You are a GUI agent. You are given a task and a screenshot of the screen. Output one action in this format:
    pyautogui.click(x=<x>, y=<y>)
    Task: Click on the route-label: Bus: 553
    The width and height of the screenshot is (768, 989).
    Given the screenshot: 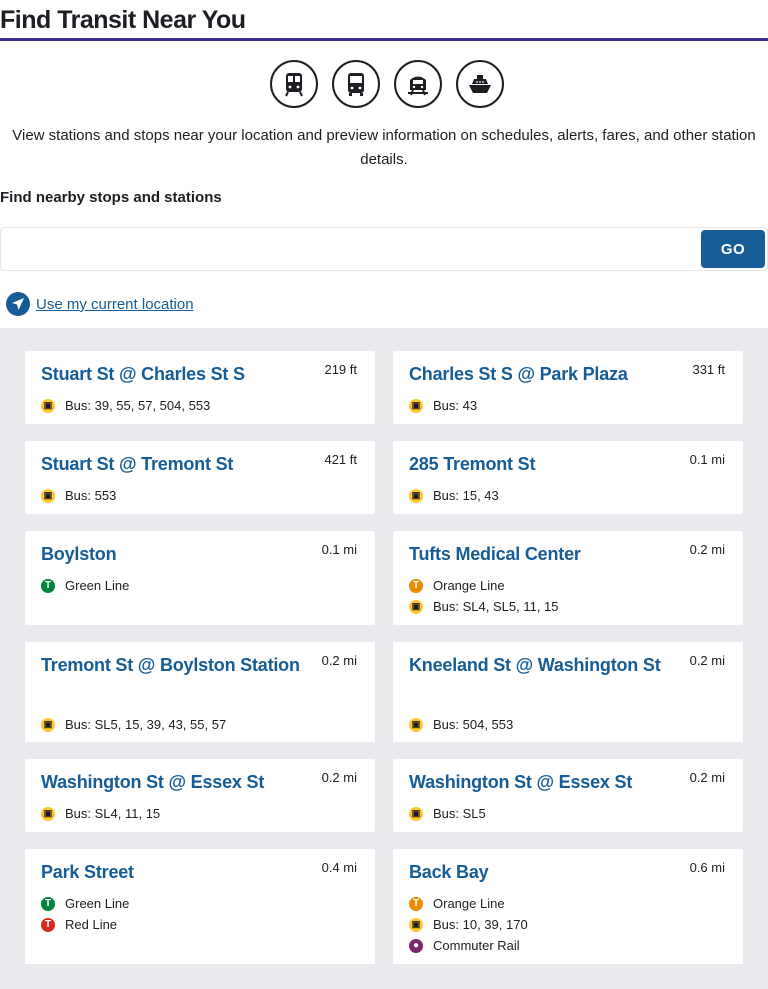 What is the action you would take?
    pyautogui.click(x=91, y=495)
    